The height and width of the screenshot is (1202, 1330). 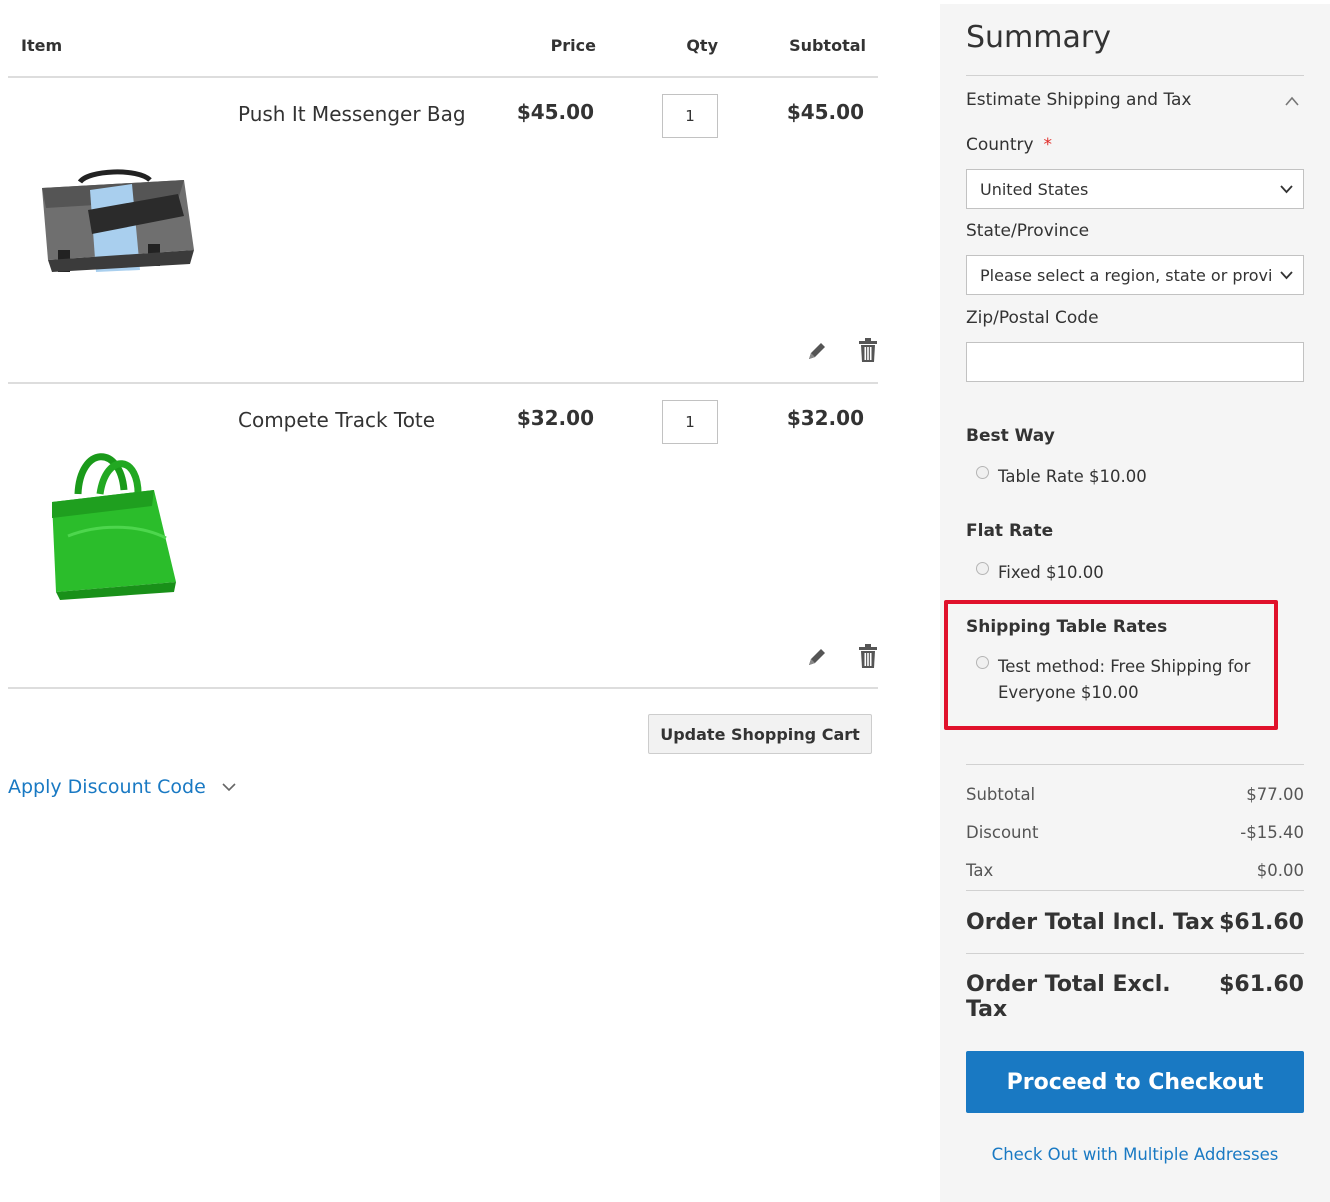 What do you see at coordinates (1275, 794) in the screenshot?
I see `subtotal-value: $77.00` at bounding box center [1275, 794].